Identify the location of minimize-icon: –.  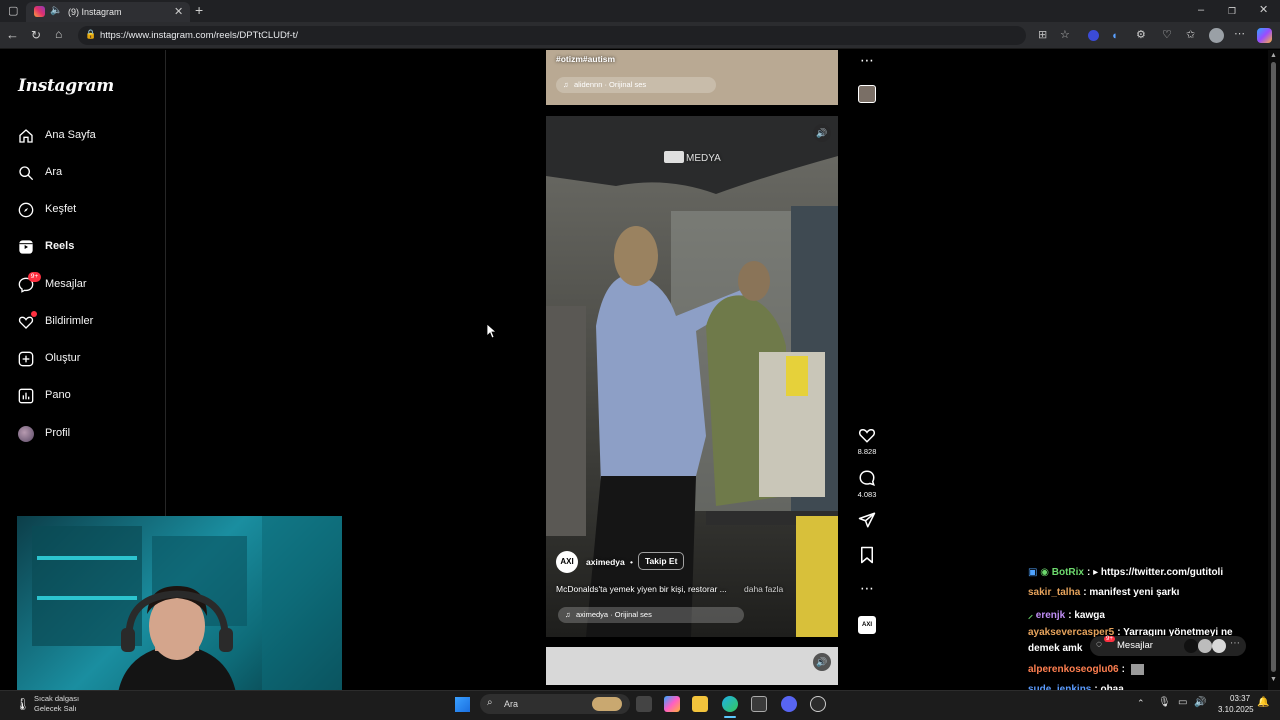
(1201, 10).